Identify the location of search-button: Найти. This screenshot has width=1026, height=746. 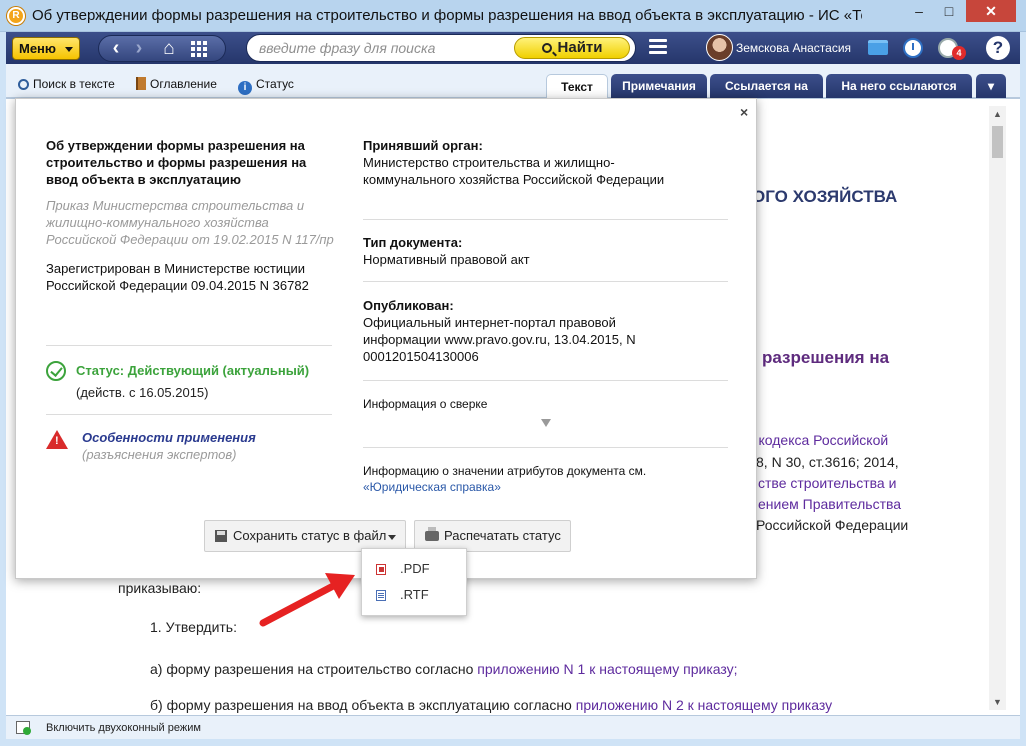
(572, 48).